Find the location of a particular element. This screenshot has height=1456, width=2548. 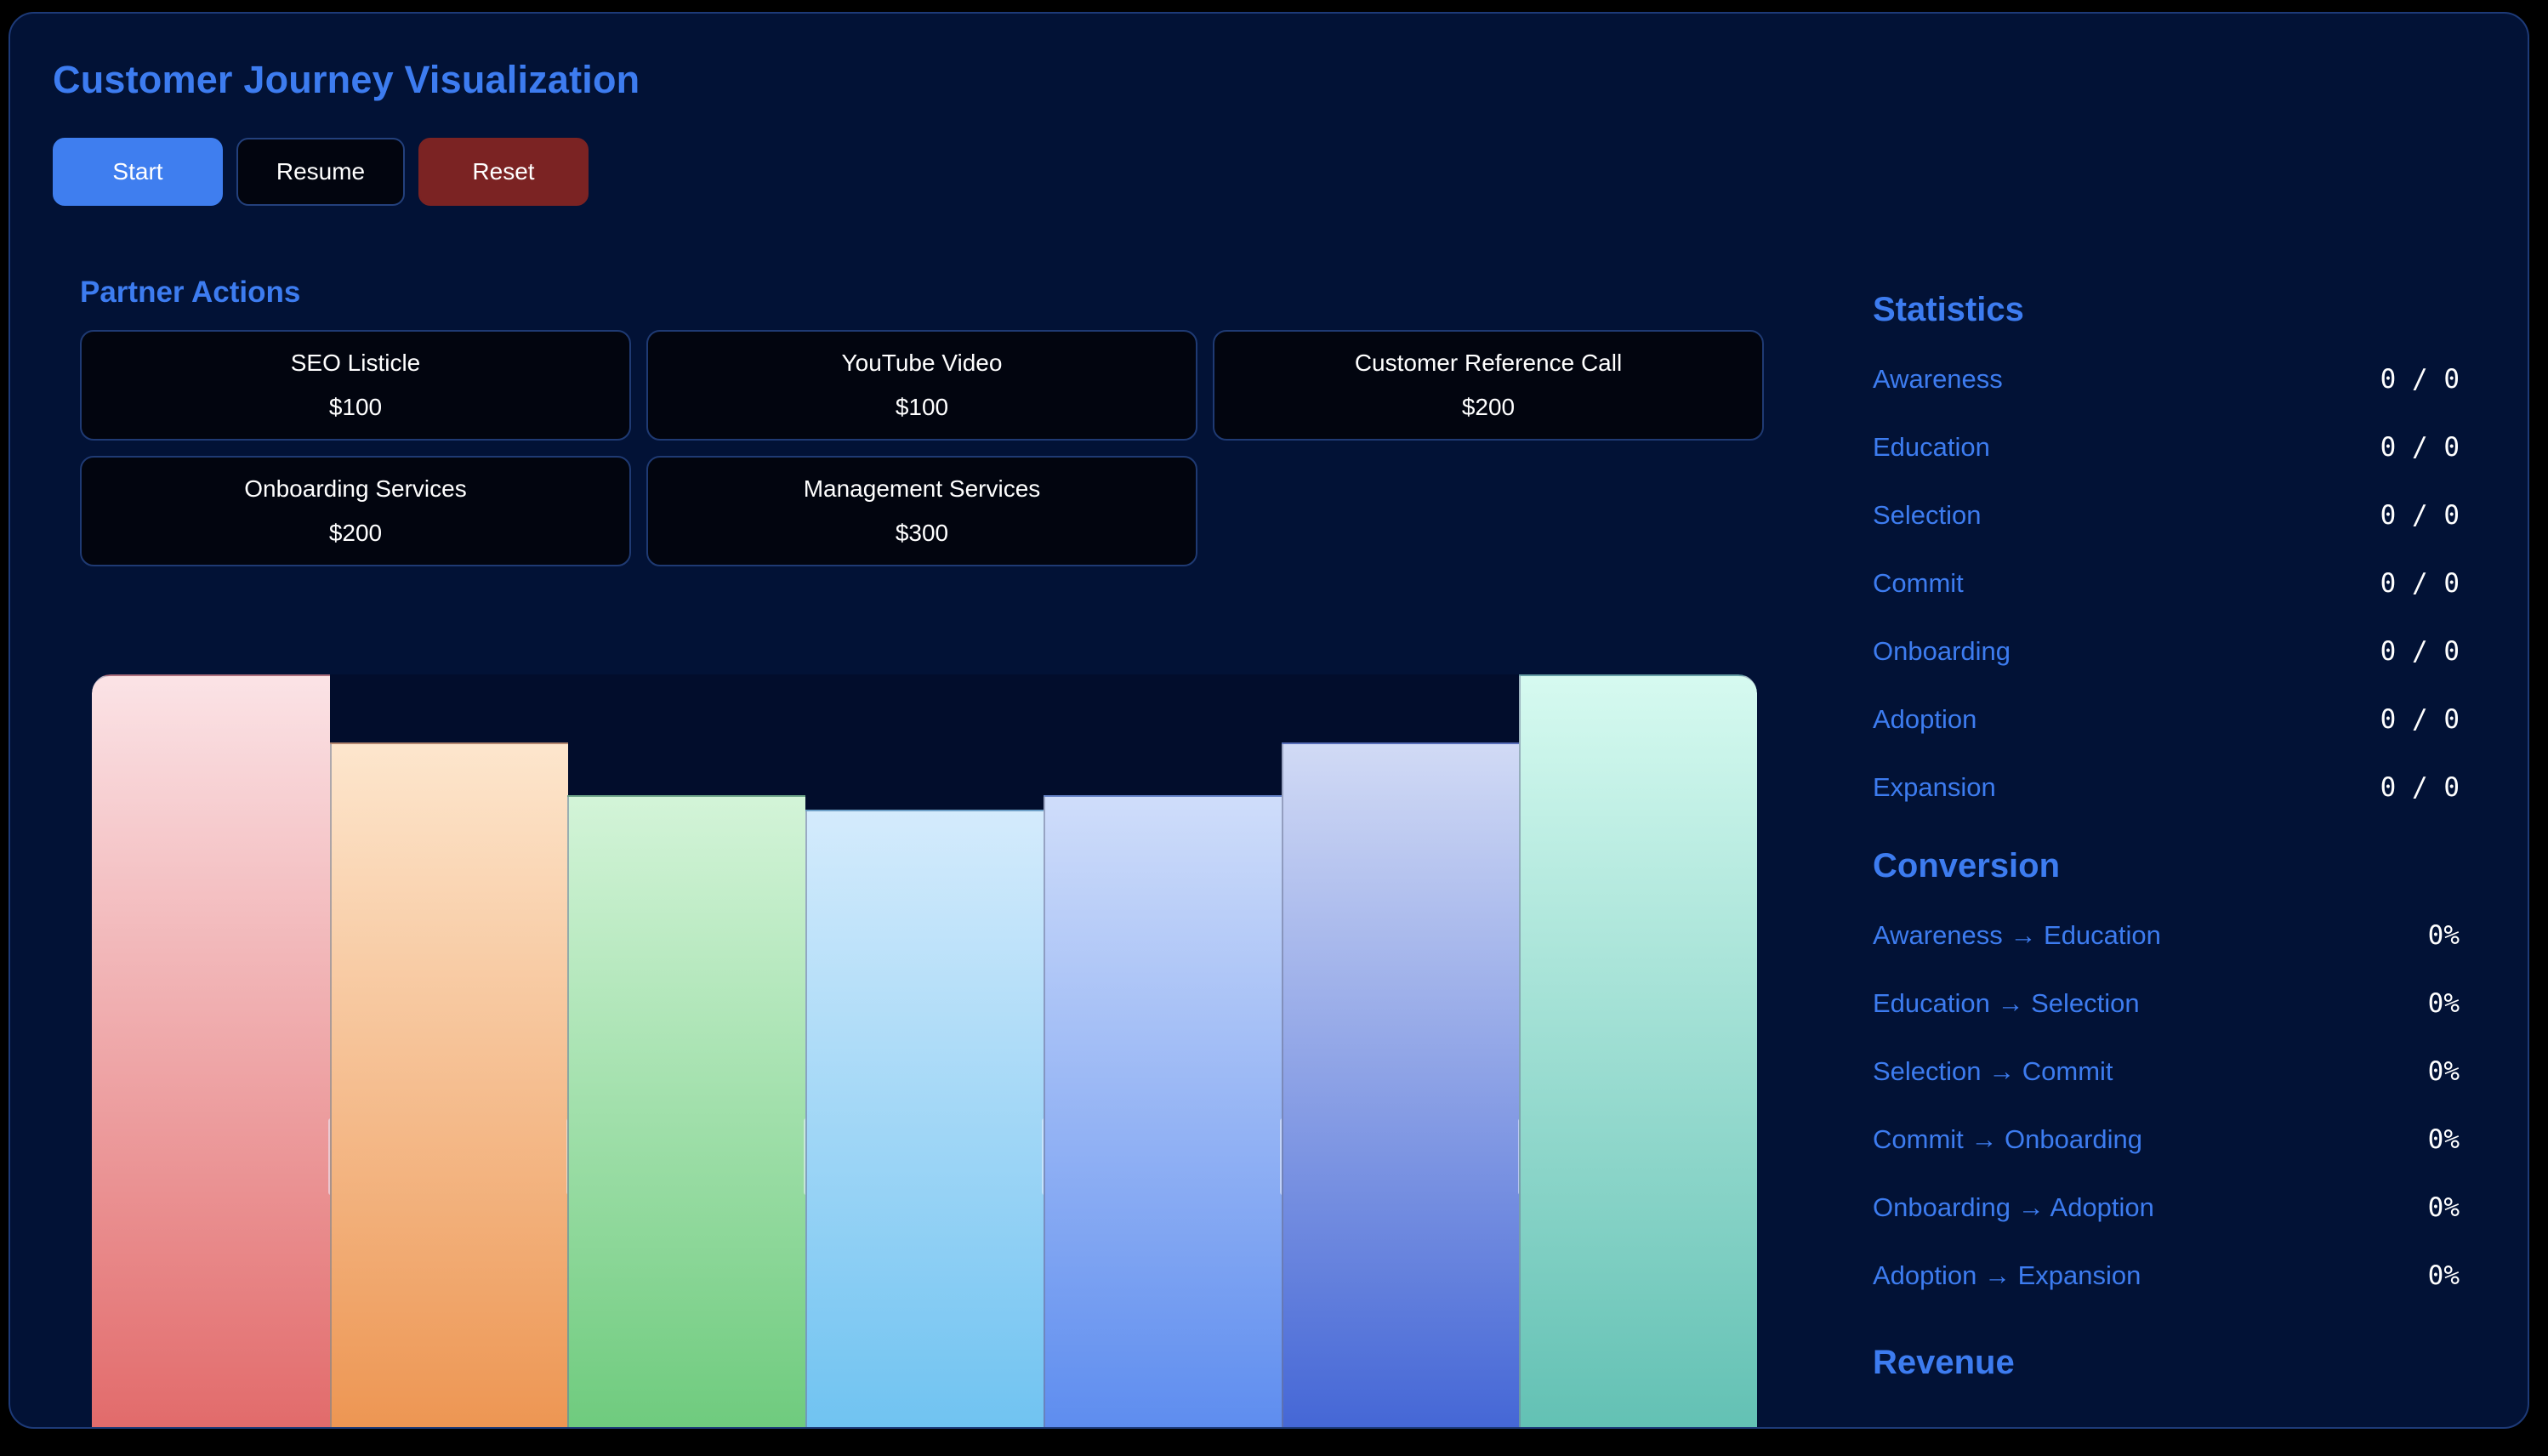

funnel-stage-commit is located at coordinates (926, 1118).